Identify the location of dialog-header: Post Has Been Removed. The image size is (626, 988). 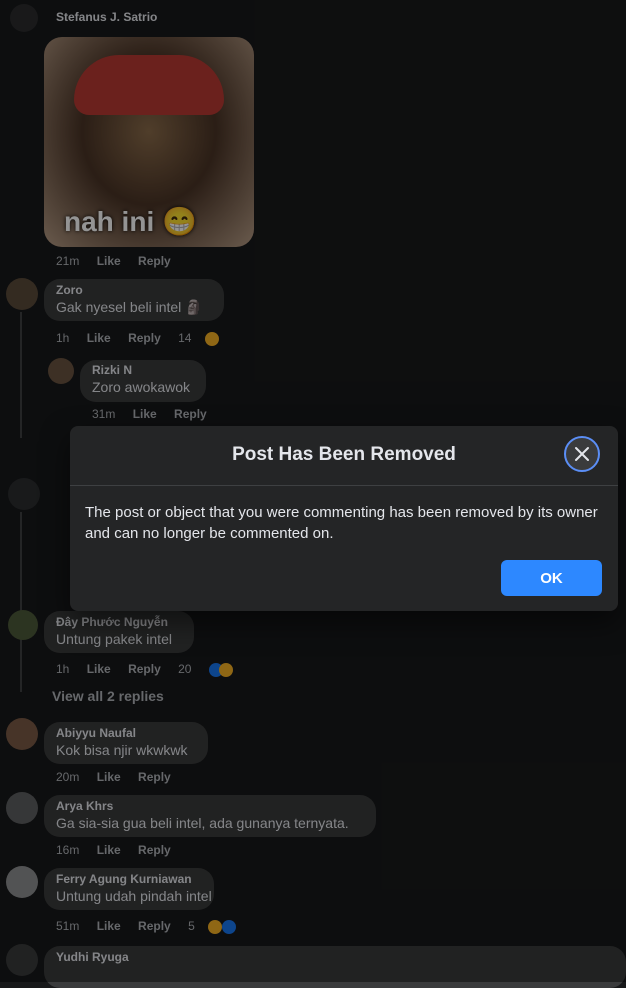
(344, 456).